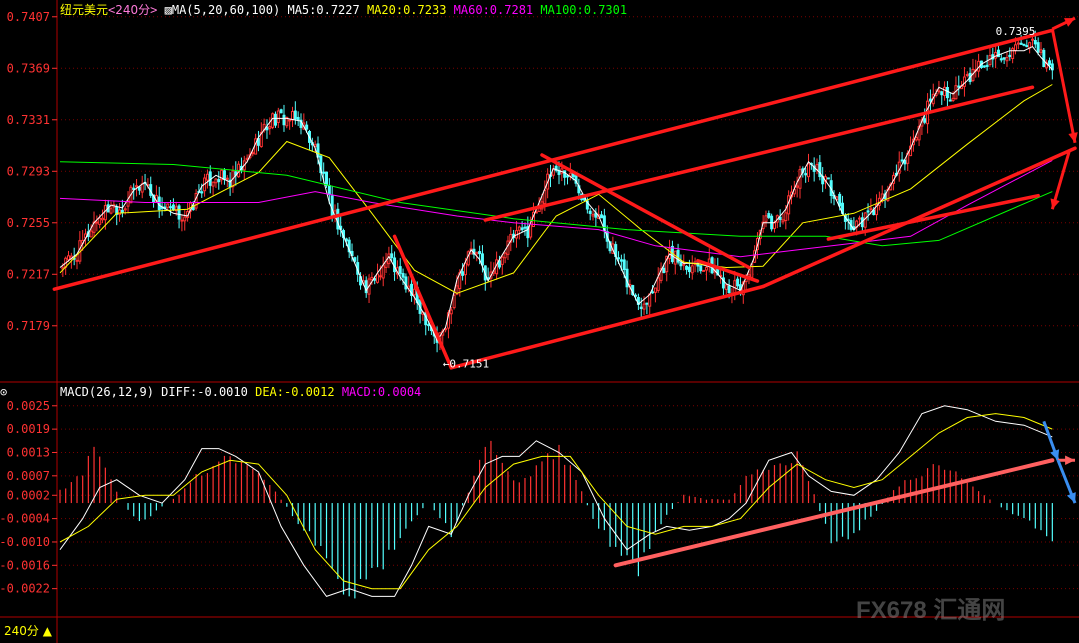  What do you see at coordinates (25, 565) in the screenshot?
I see `macd-tick-label: -0.0016` at bounding box center [25, 565].